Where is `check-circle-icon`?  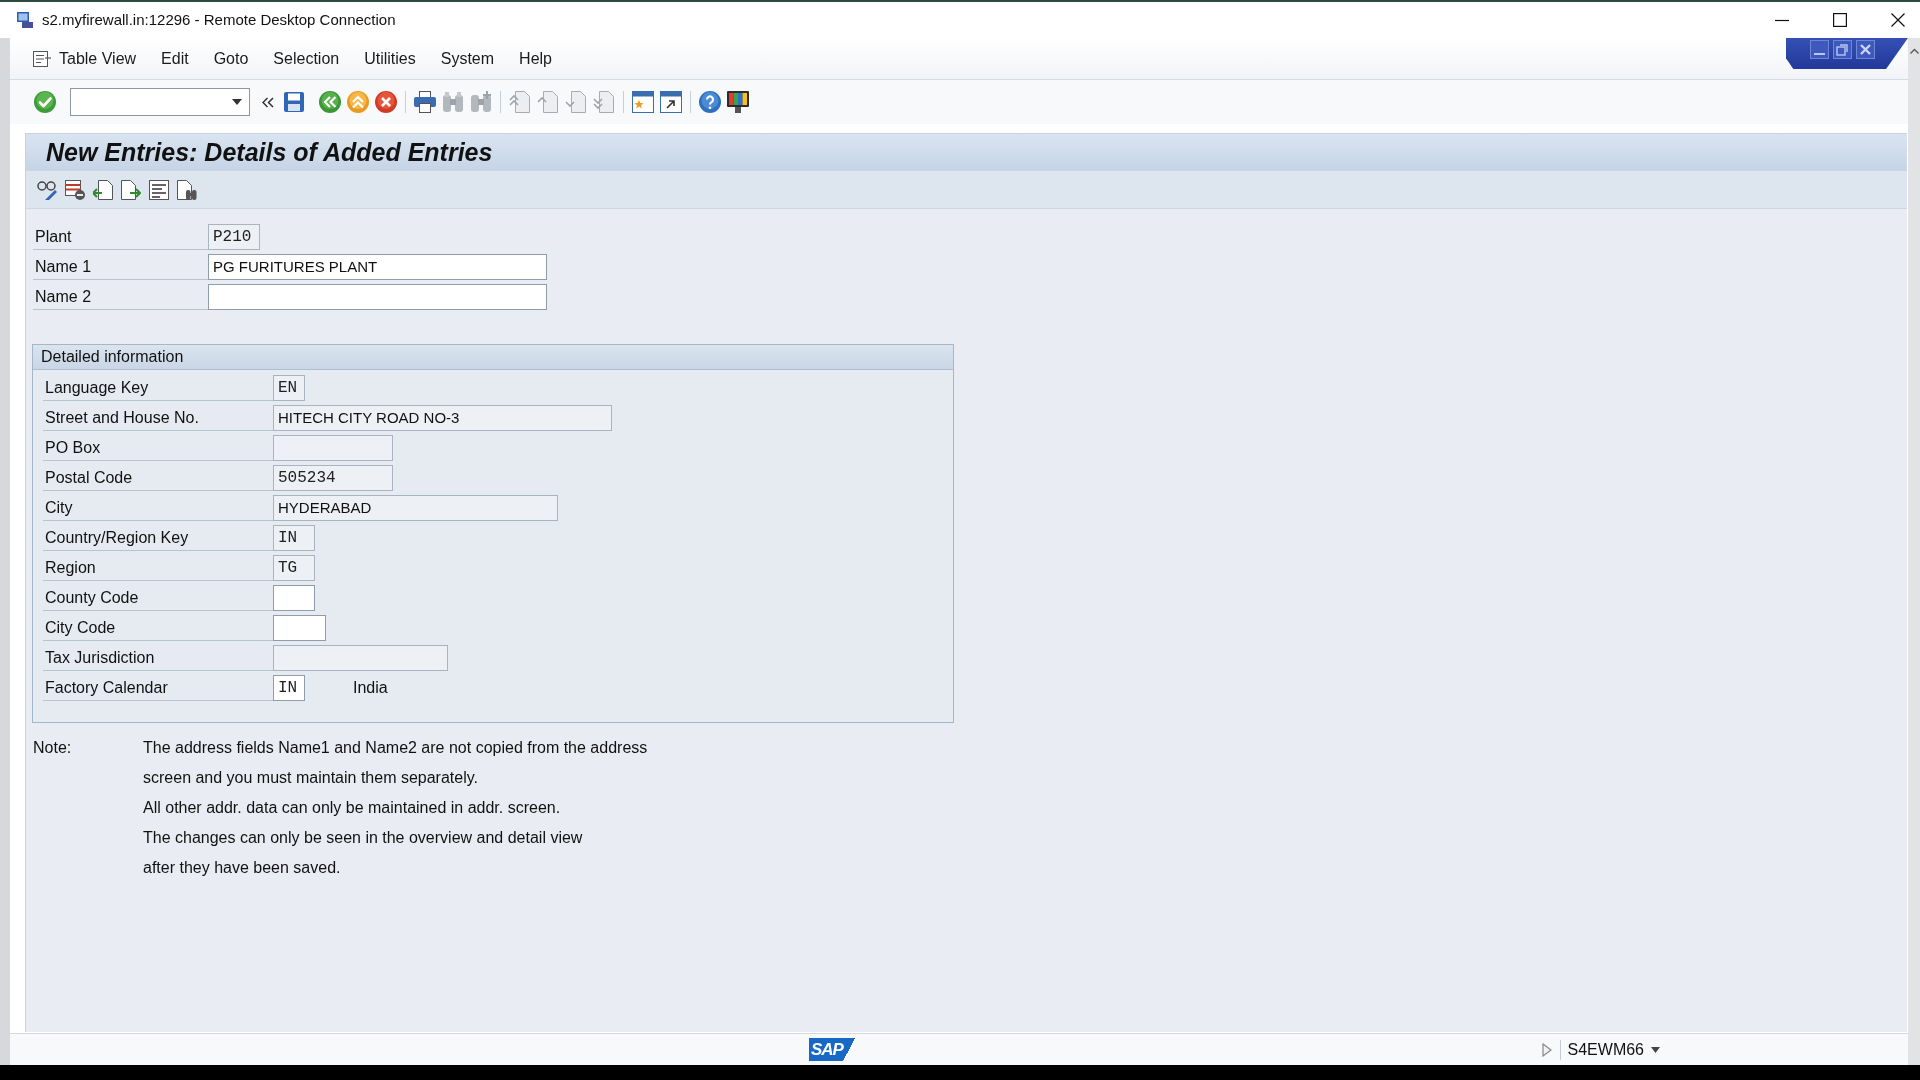 check-circle-icon is located at coordinates (45, 102).